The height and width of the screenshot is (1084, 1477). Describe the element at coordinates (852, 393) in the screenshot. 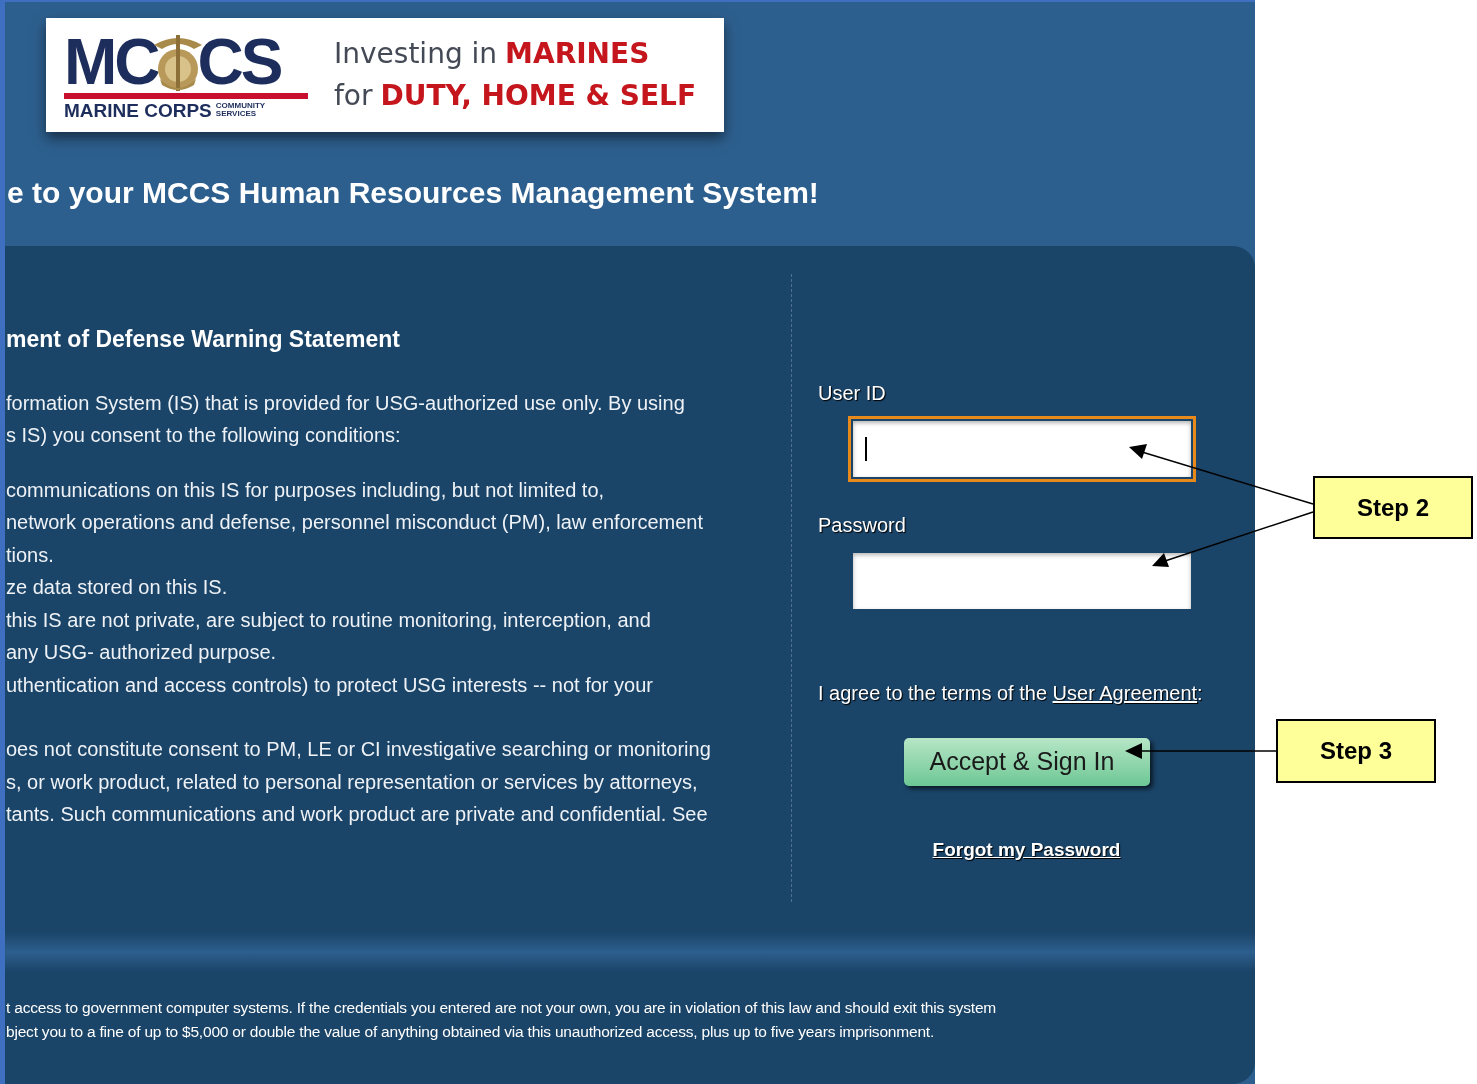

I see `user-id-label: User ID` at that location.